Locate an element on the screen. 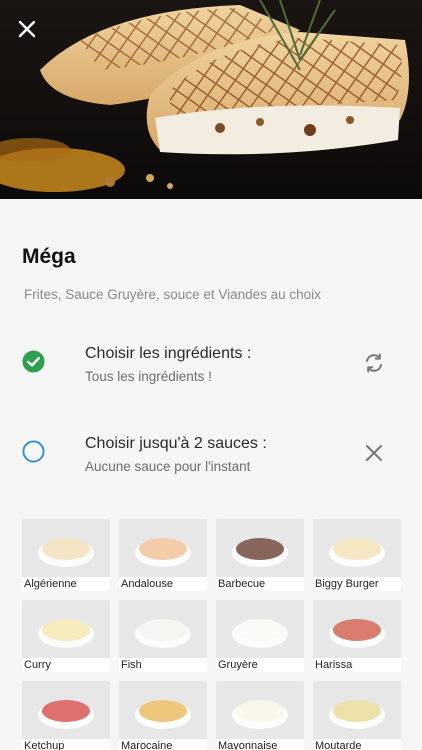  check-circle-icon is located at coordinates (33, 361).